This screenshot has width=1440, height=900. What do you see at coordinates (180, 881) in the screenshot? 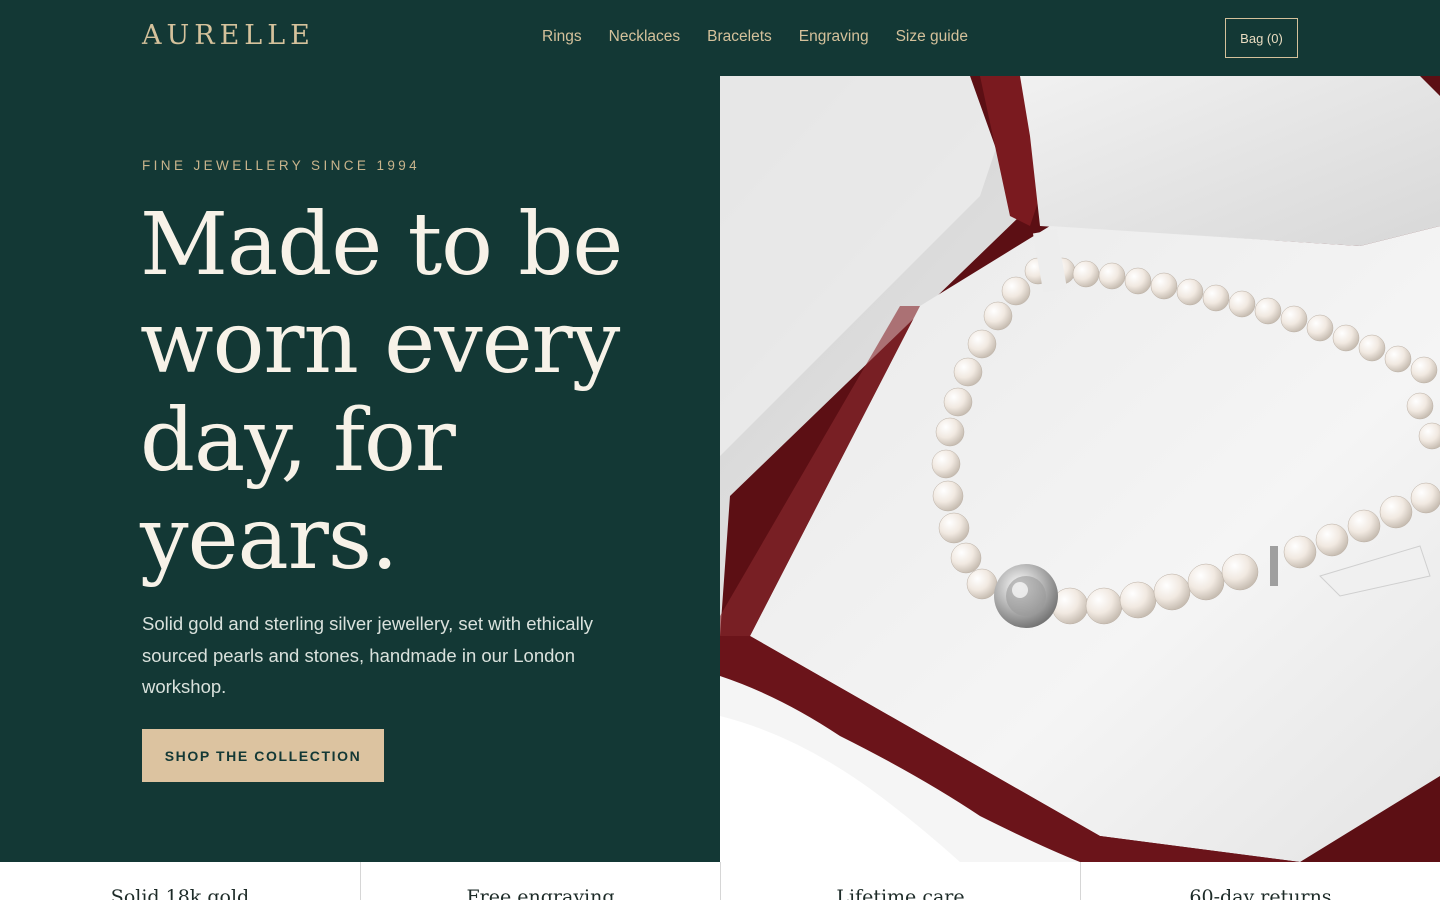
I see `feature-item: Solid 18k gold` at bounding box center [180, 881].